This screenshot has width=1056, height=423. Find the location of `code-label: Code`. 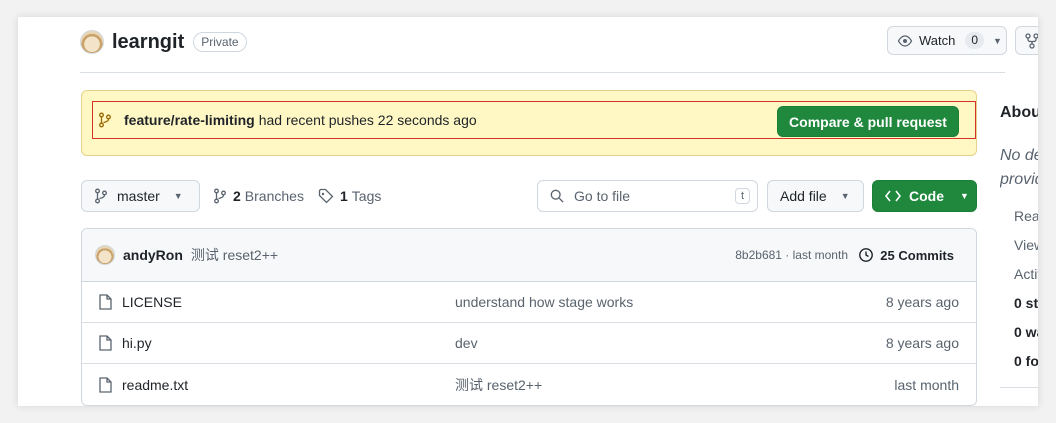

code-label: Code is located at coordinates (926, 196).